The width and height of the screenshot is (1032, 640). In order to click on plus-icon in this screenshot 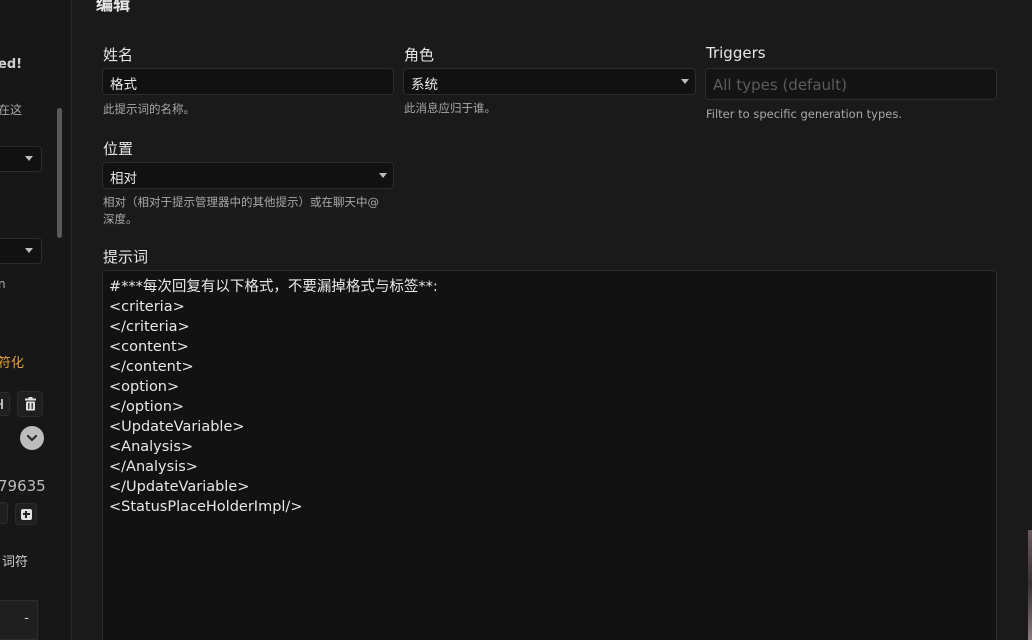, I will do `click(26, 514)`.